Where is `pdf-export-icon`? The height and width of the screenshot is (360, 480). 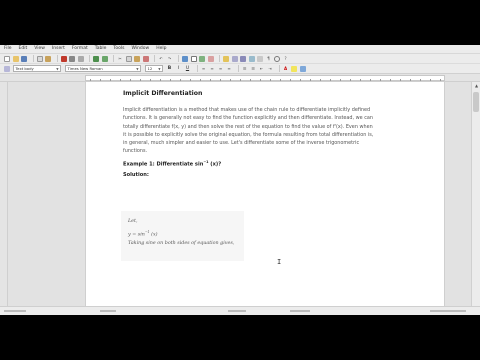
pdf-export-icon is located at coordinates (63, 58).